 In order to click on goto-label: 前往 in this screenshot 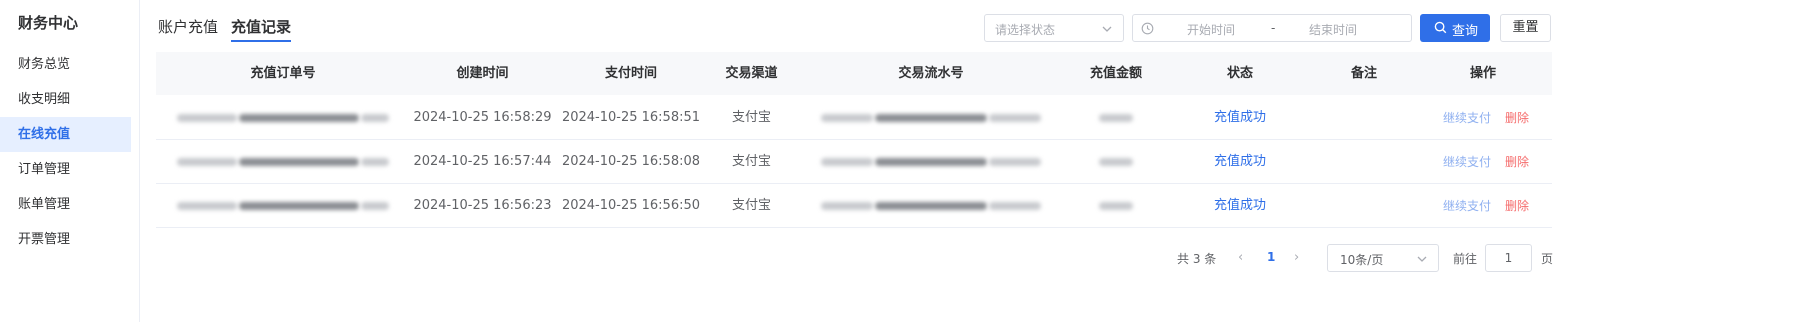, I will do `click(1465, 259)`.